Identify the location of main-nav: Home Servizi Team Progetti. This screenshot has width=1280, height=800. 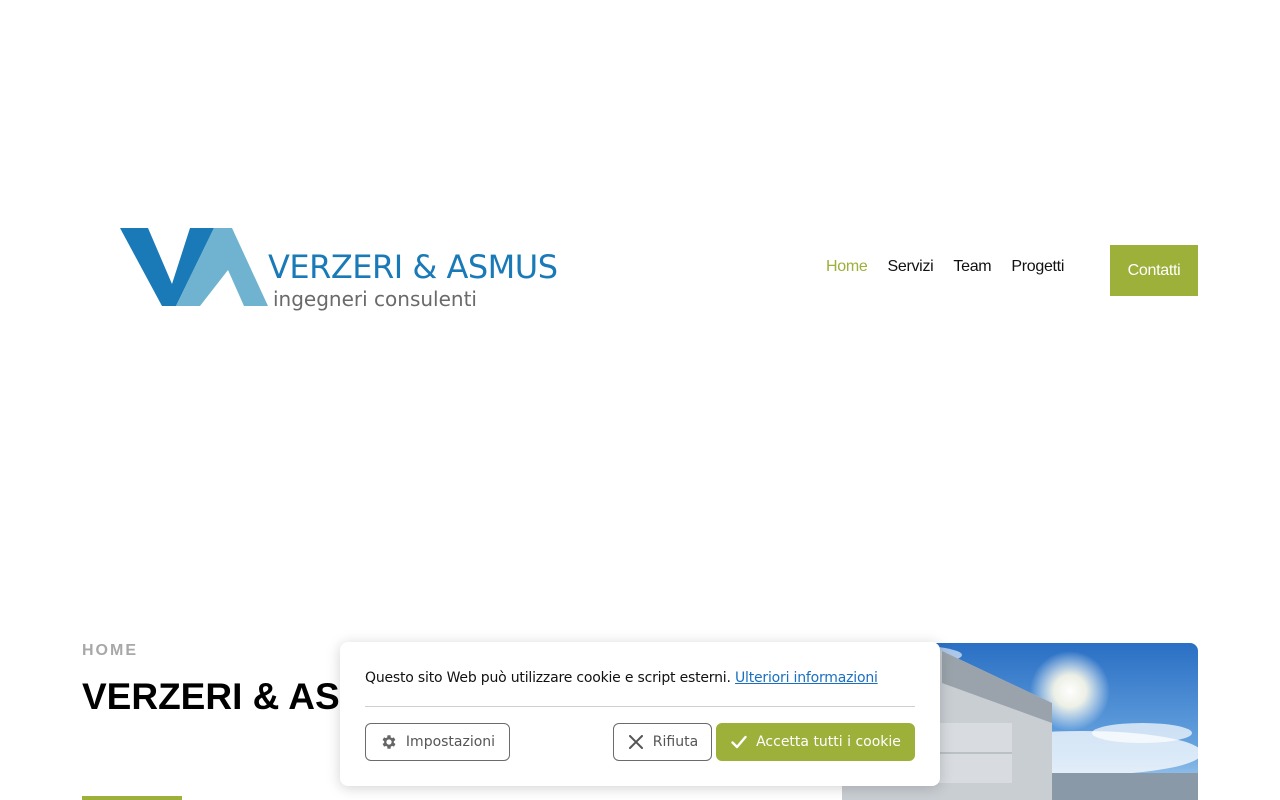
(955, 267).